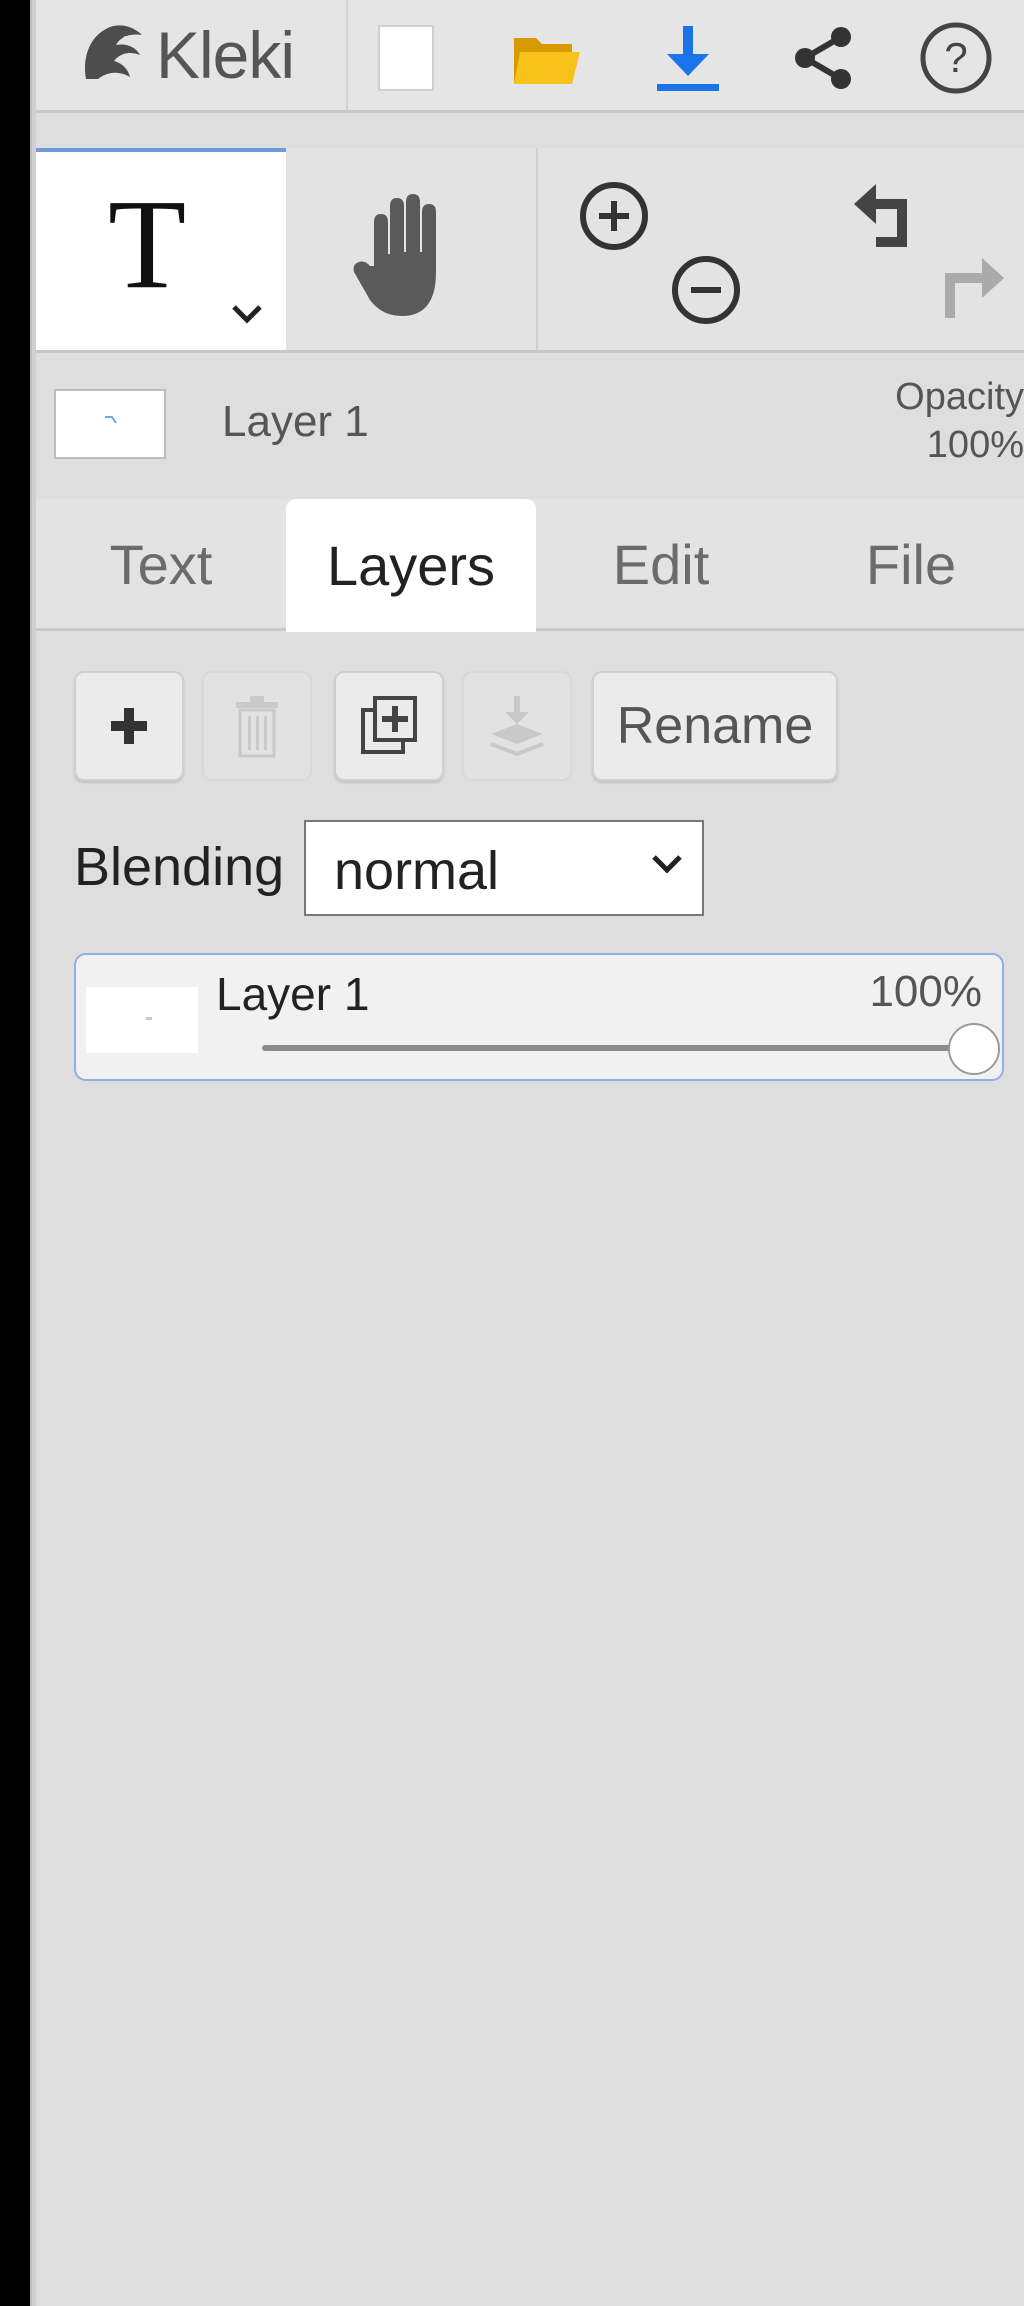 This screenshot has width=1024, height=2306. I want to click on help-icon: ?, so click(956, 58).